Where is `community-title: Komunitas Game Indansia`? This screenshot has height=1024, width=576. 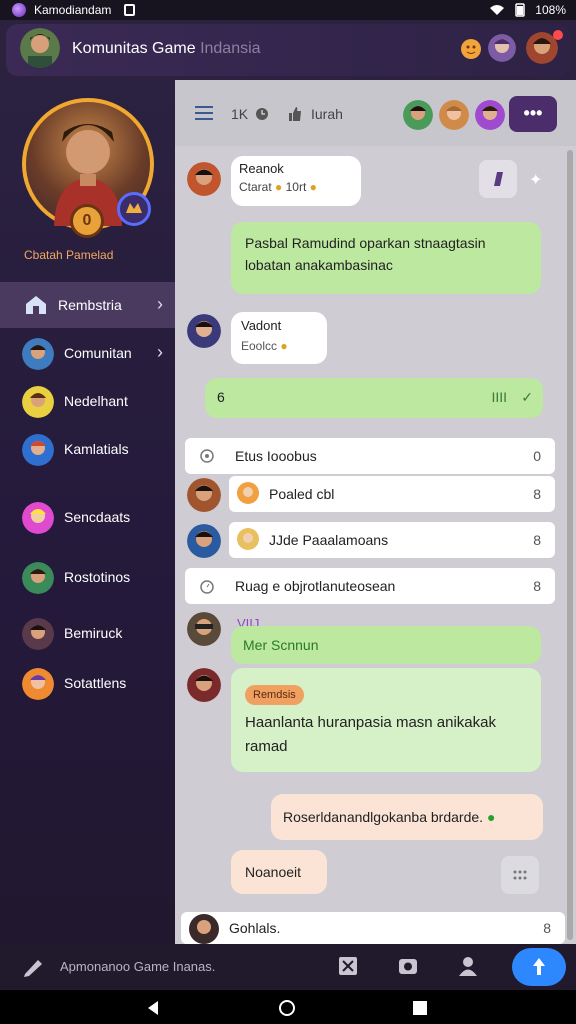 community-title: Komunitas Game Indansia is located at coordinates (166, 49).